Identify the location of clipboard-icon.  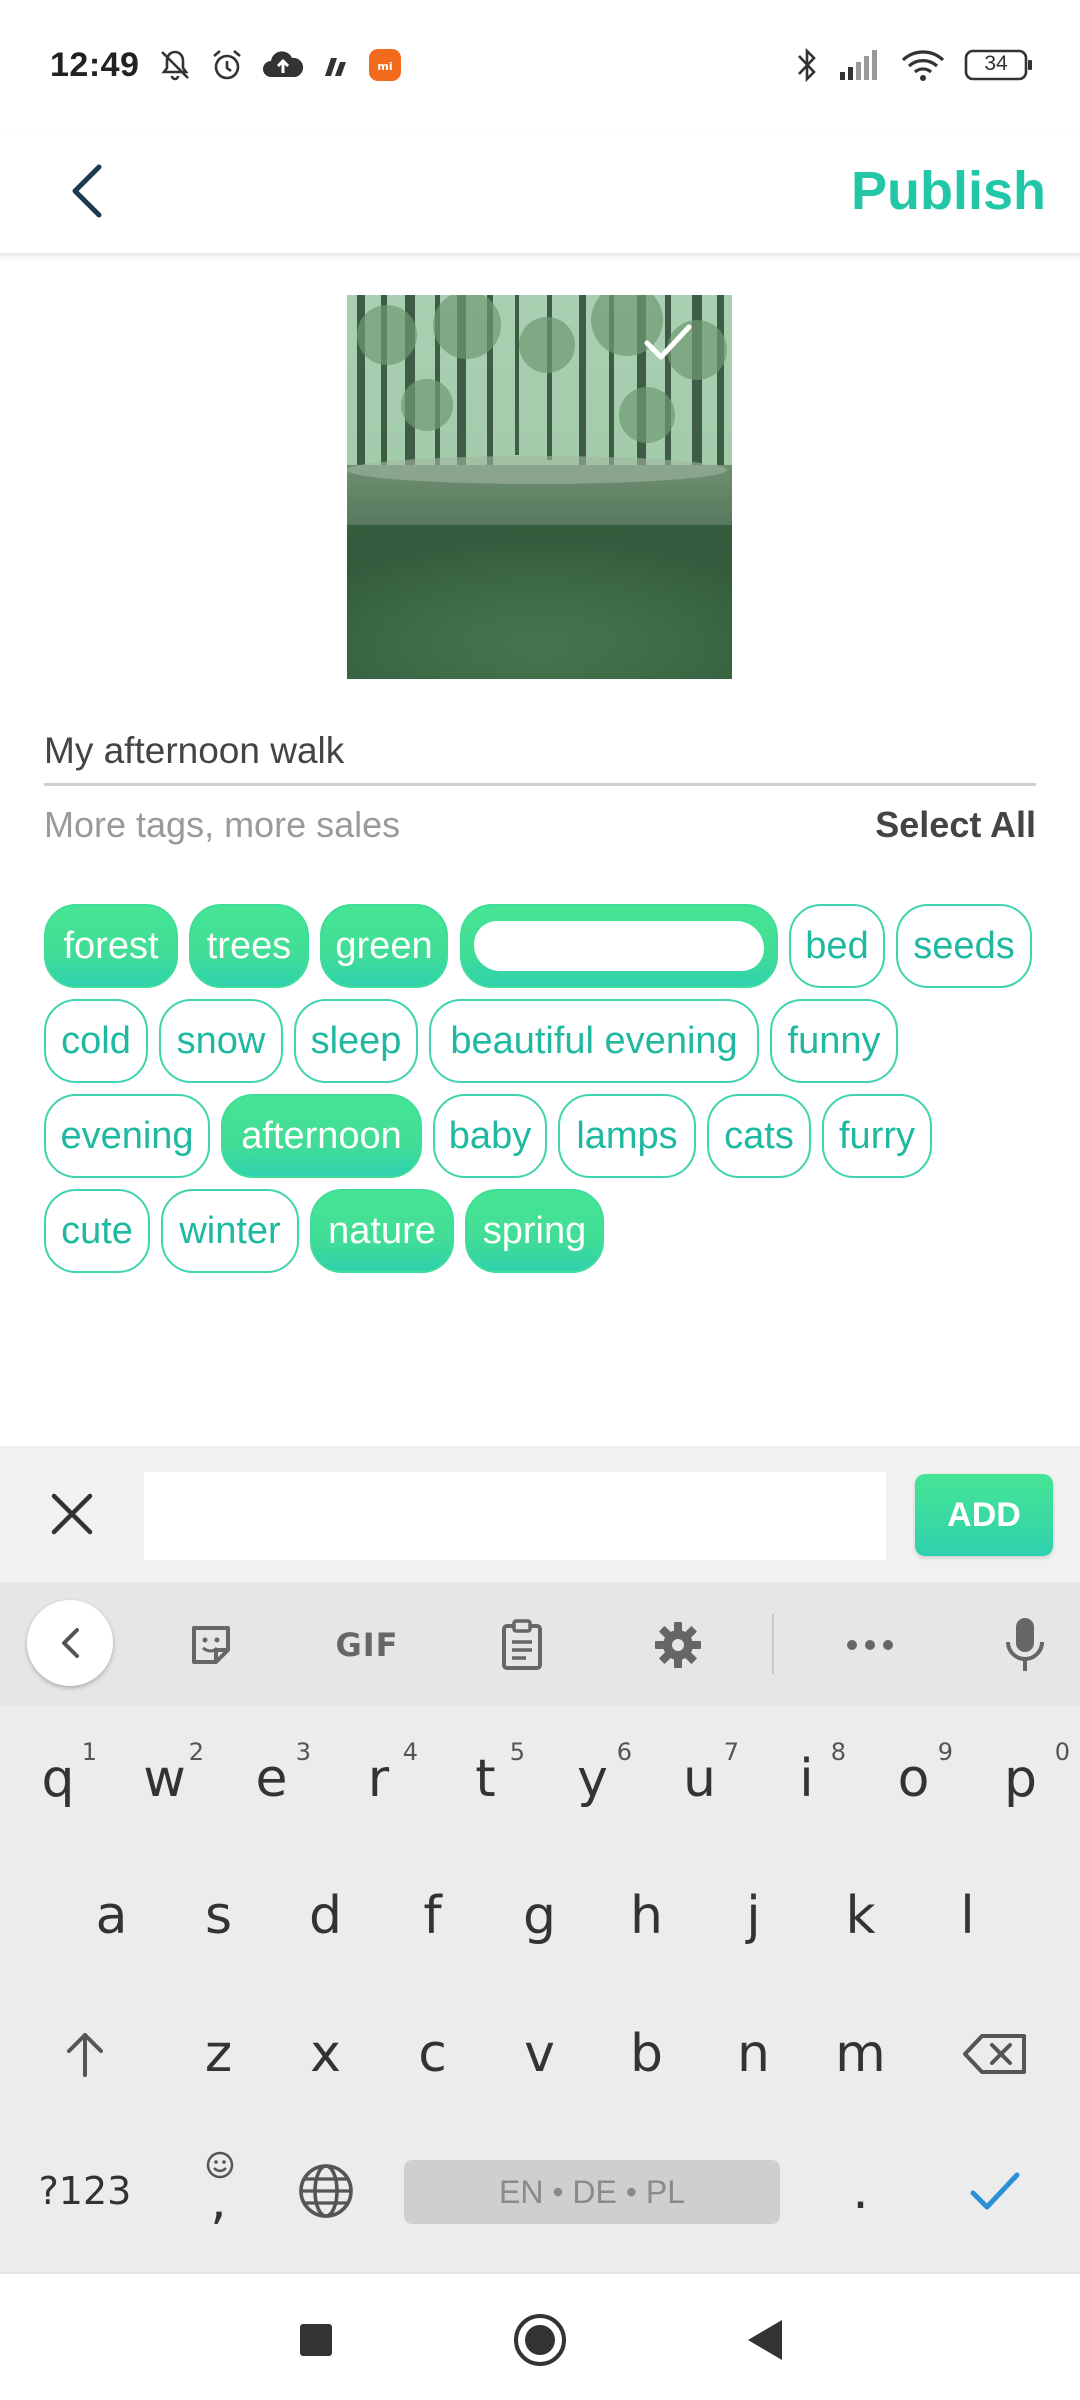
(522, 1644).